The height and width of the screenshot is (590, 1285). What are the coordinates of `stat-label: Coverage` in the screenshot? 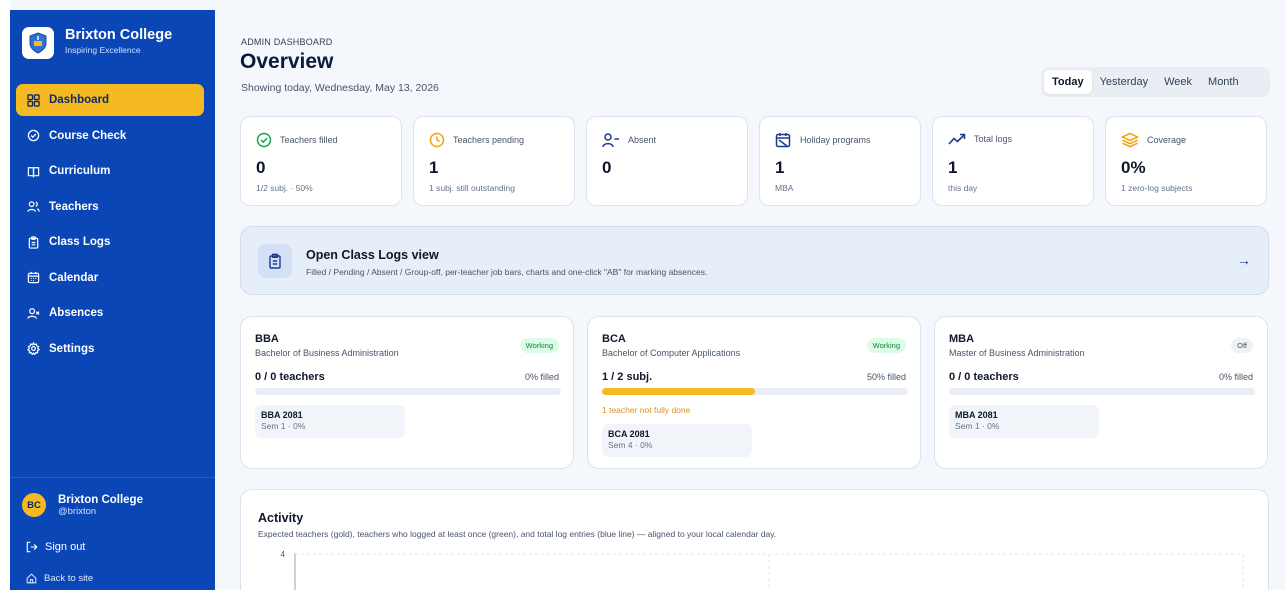 It's located at (1167, 140).